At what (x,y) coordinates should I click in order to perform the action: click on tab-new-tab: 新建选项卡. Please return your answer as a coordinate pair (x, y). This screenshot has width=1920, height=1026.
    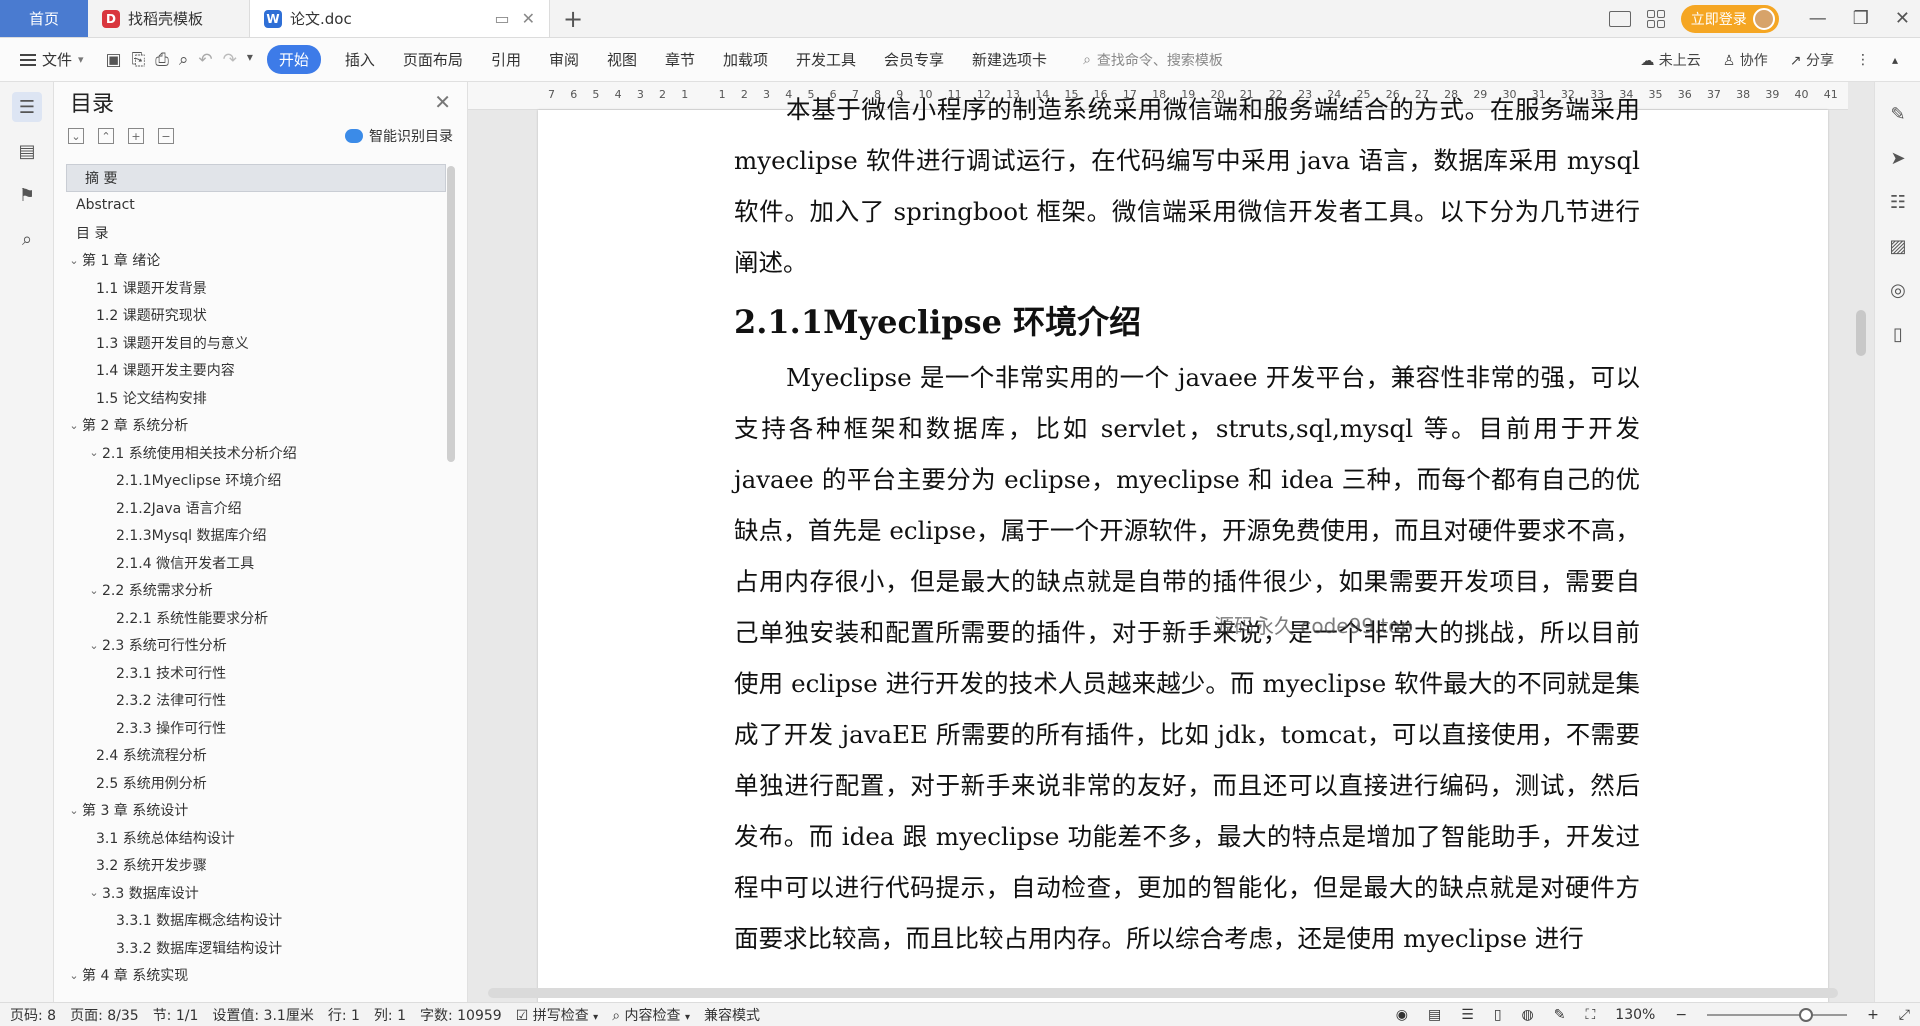
    Looking at the image, I should click on (1009, 59).